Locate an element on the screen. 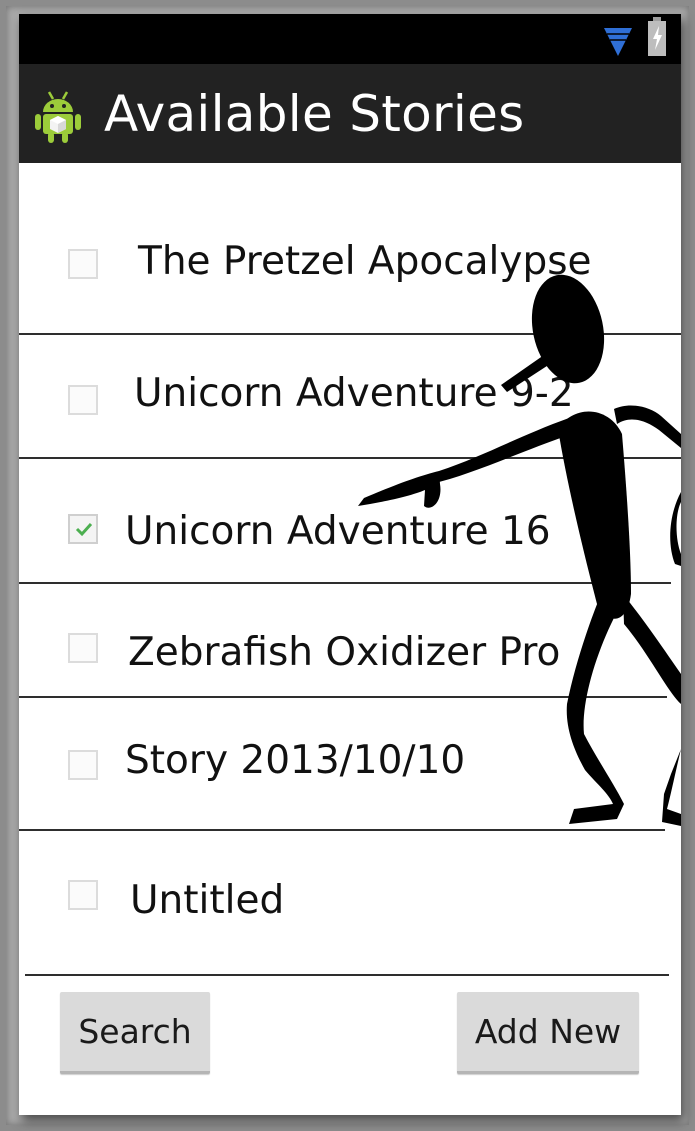 The width and height of the screenshot is (695, 1131). search-button: Search is located at coordinates (135, 1033).